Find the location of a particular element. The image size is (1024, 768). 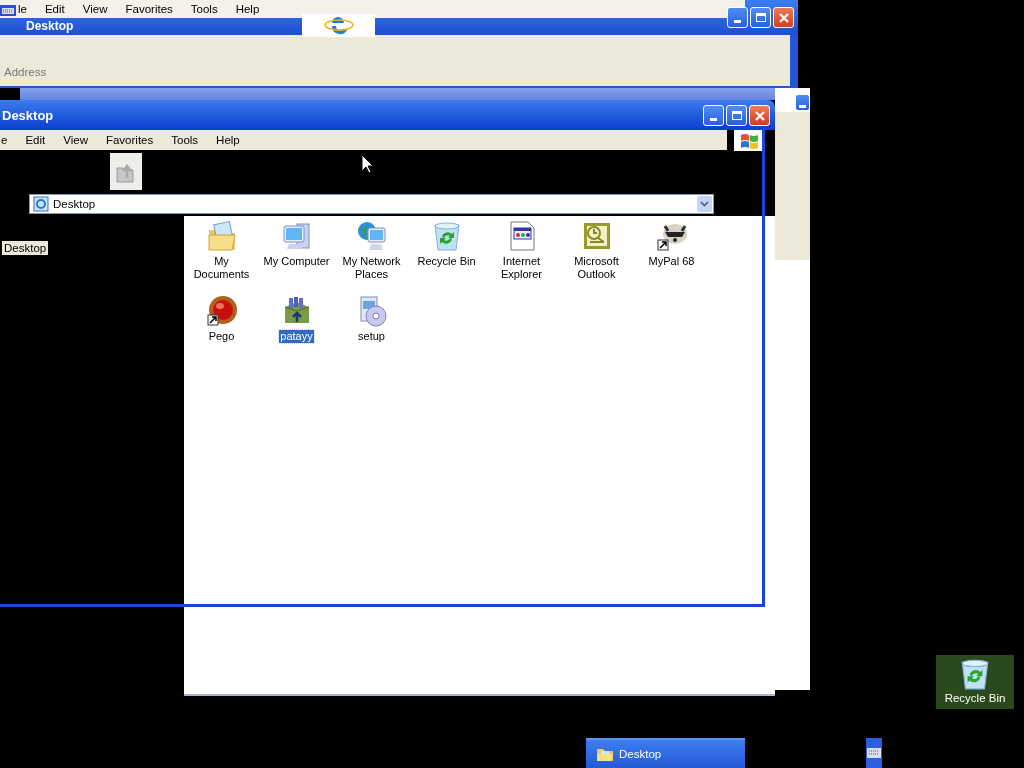

icon-label: My Computer is located at coordinates (296, 261).